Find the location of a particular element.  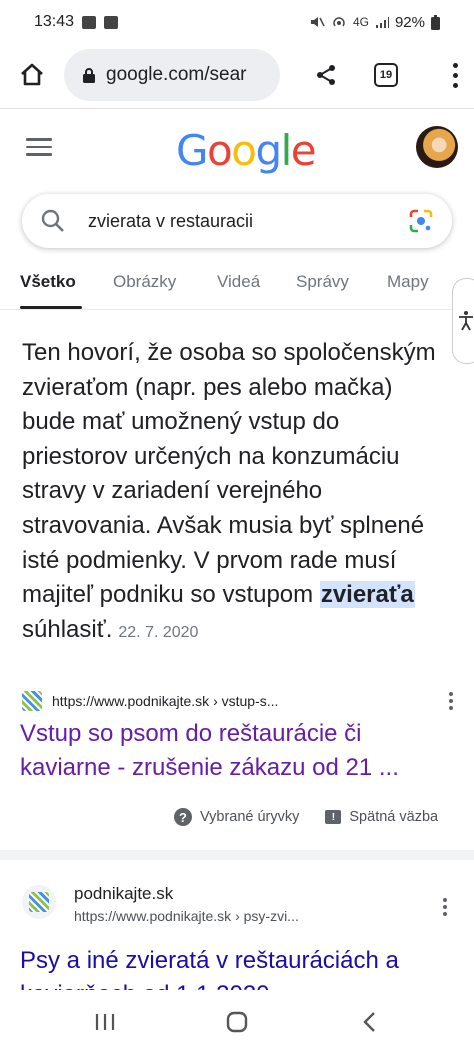

share-button is located at coordinates (326, 75).